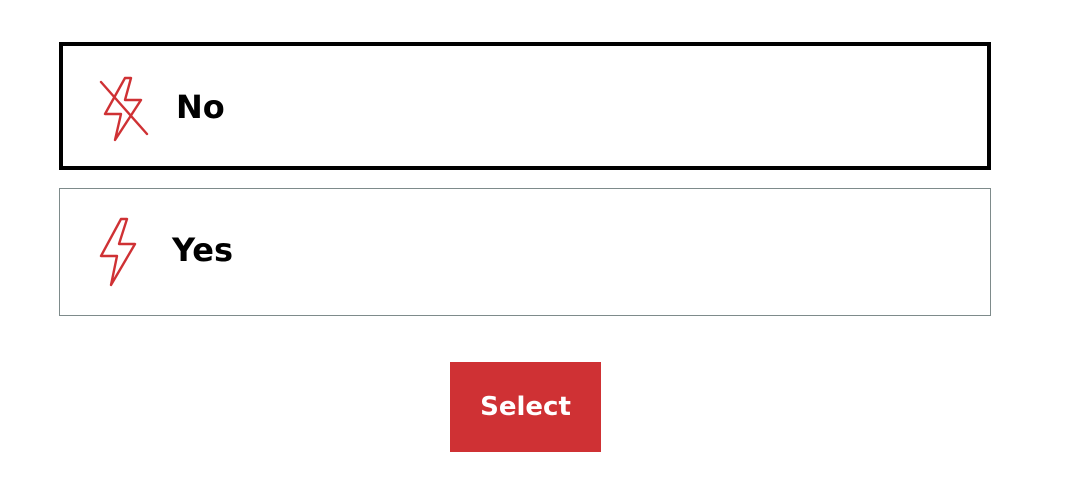 The width and height of the screenshot is (1080, 500). What do you see at coordinates (124, 109) in the screenshot?
I see `lightning-off-icon` at bounding box center [124, 109].